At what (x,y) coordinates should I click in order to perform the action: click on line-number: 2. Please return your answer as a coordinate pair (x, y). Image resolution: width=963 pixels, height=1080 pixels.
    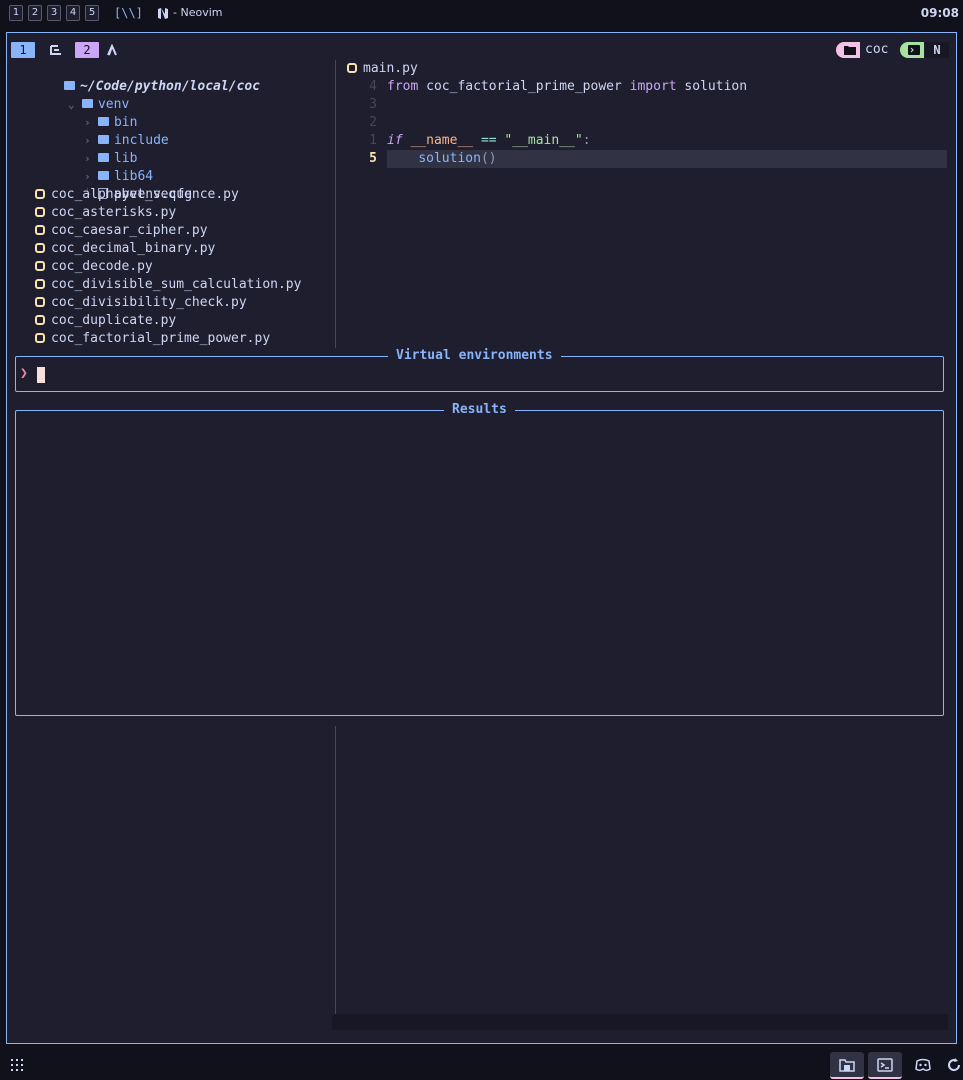
    Looking at the image, I should click on (373, 122).